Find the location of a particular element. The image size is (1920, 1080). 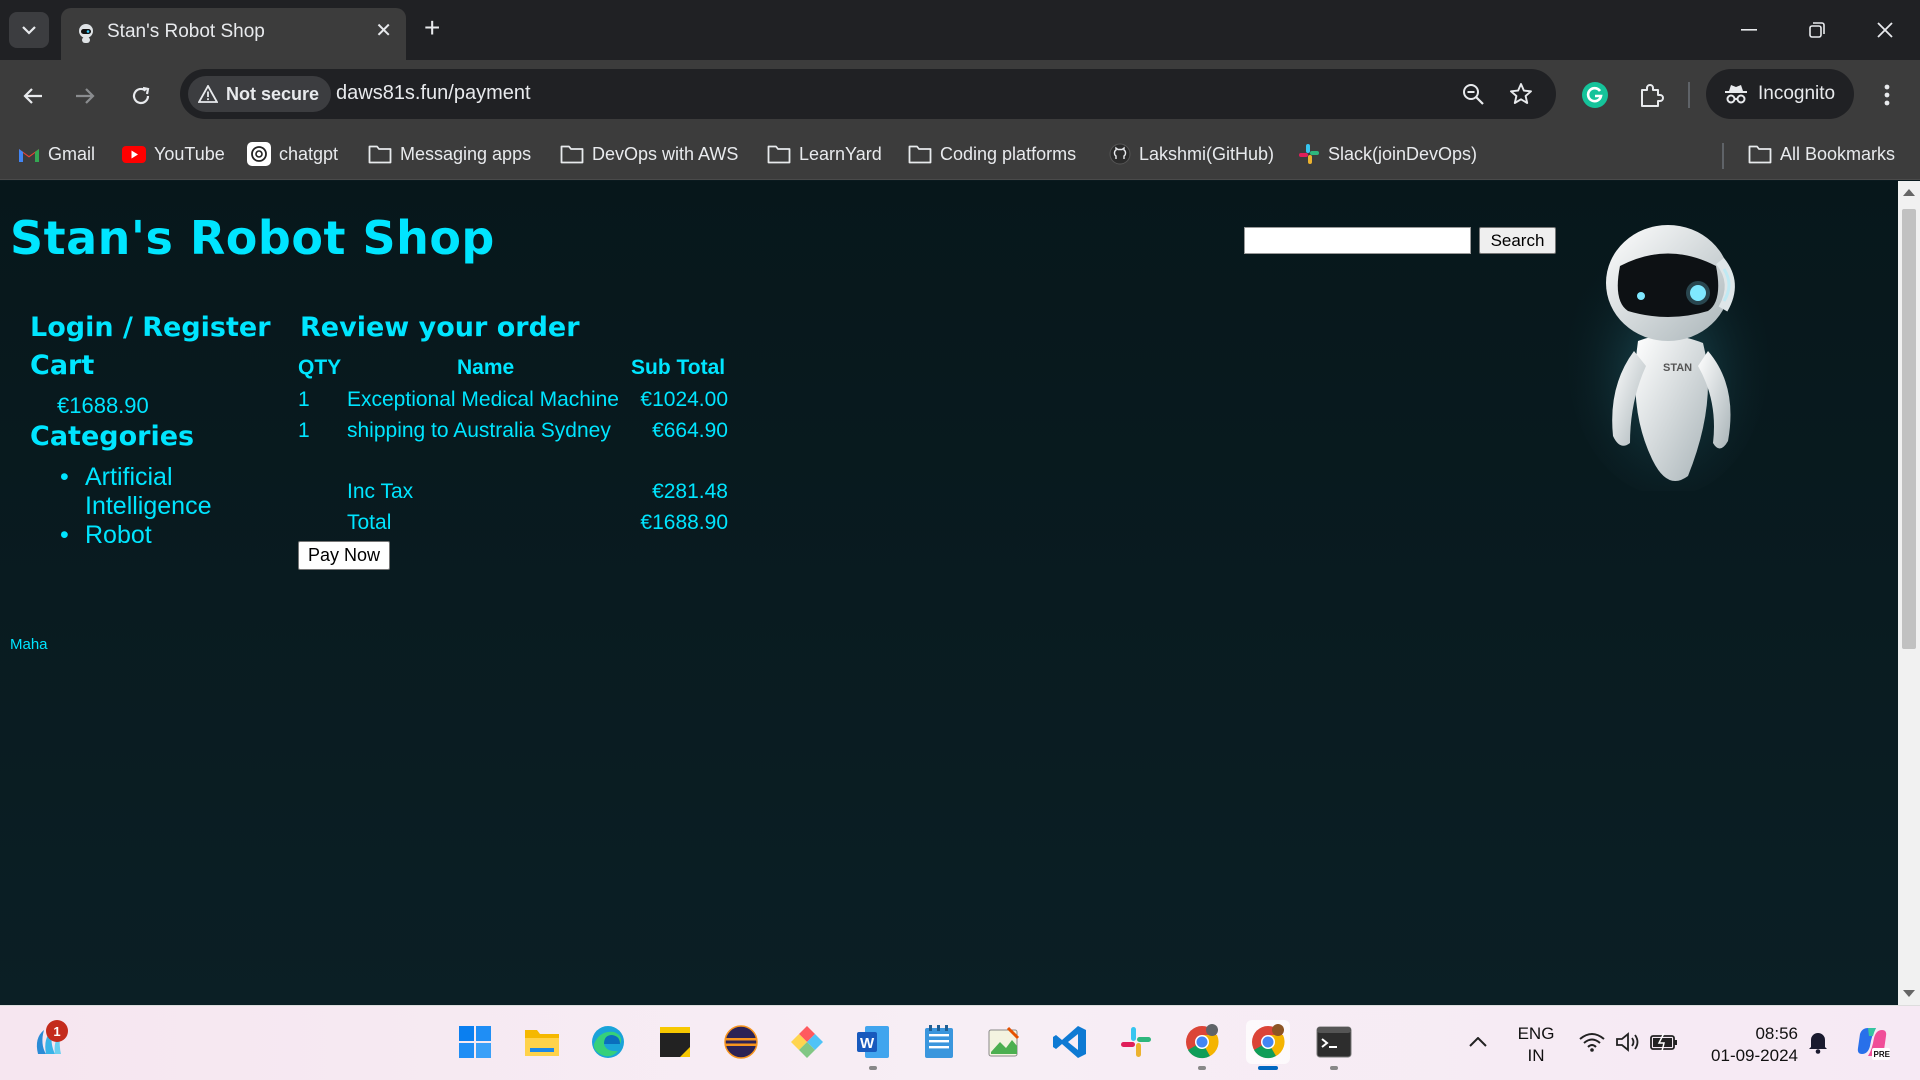

windows-start-icon is located at coordinates (475, 1042).